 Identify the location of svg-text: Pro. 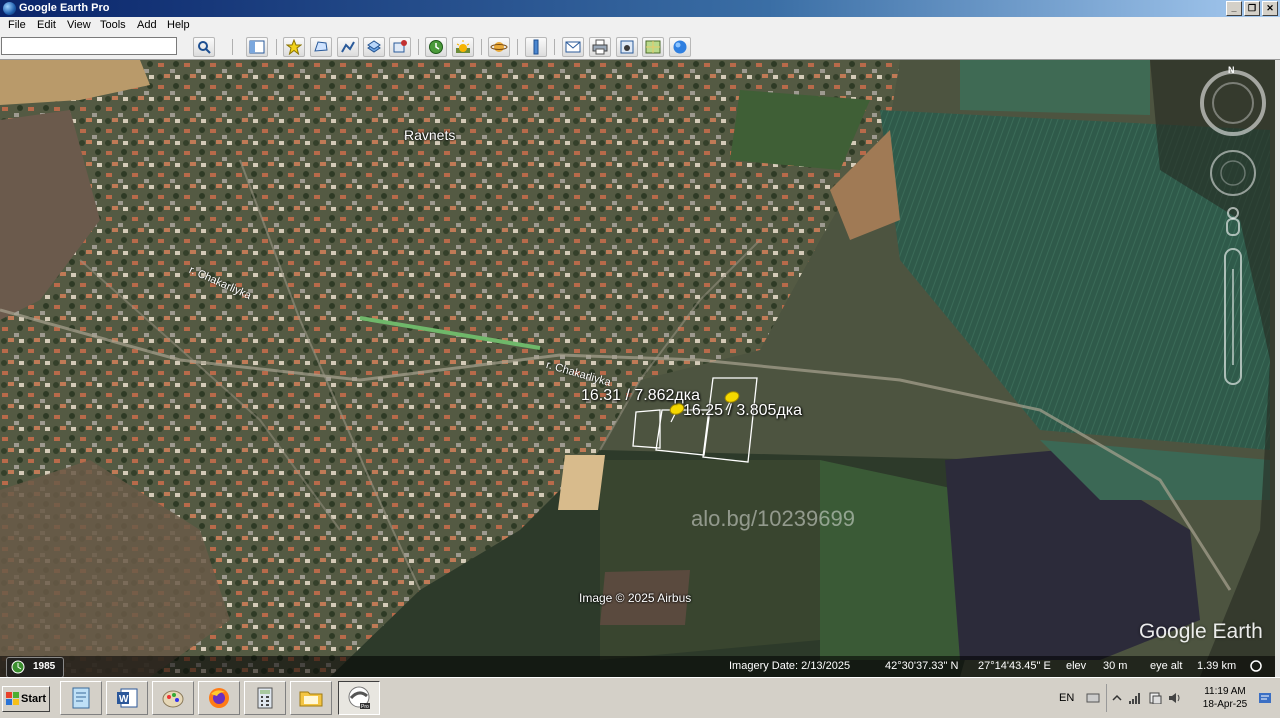
(365, 707).